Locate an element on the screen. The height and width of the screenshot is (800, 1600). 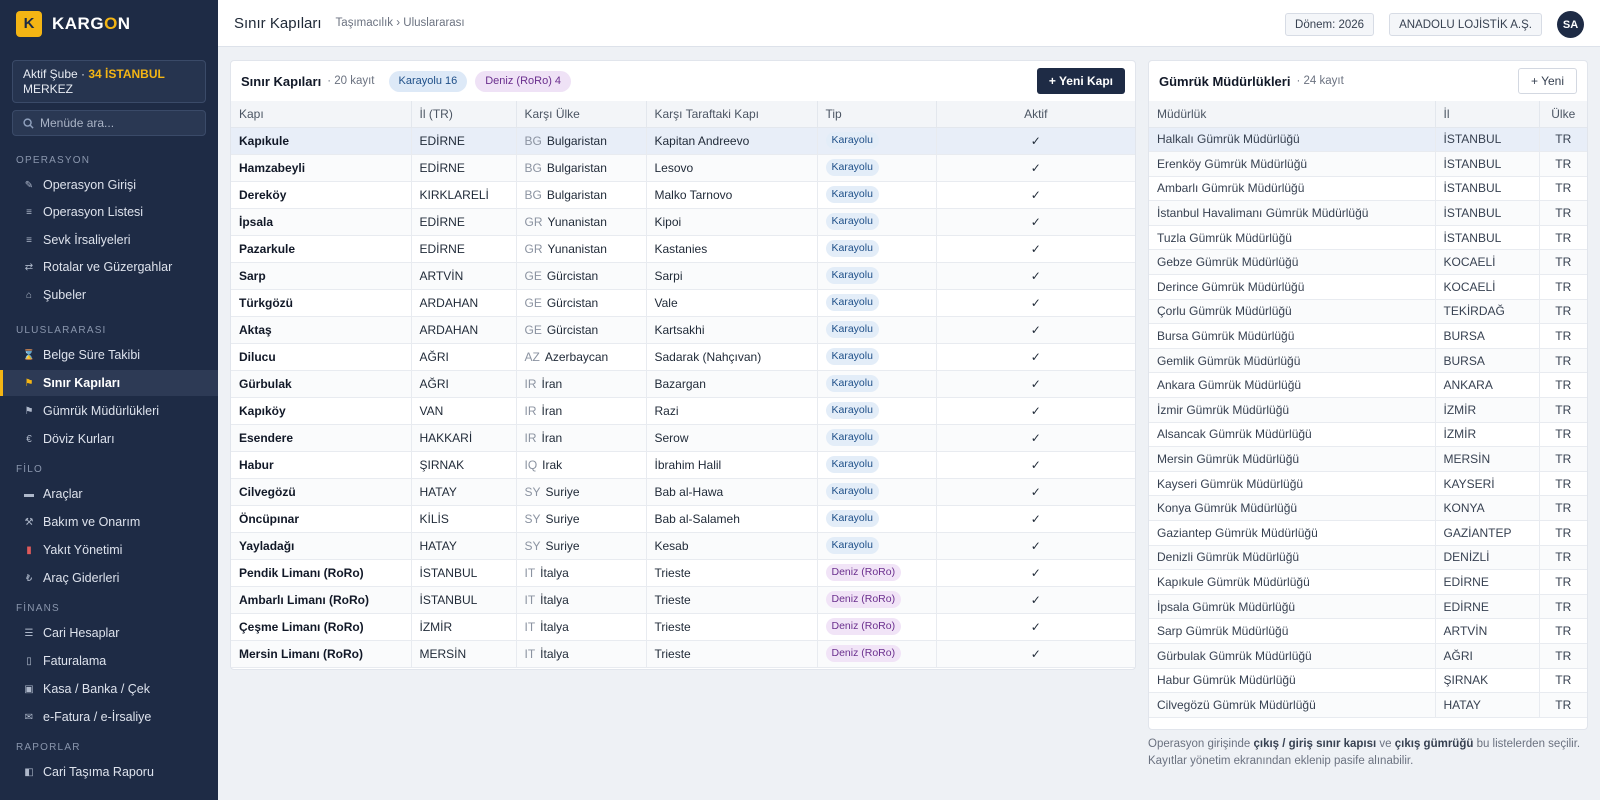
filter-sea-pill: Deniz (RoRo) 4 is located at coordinates (523, 81).